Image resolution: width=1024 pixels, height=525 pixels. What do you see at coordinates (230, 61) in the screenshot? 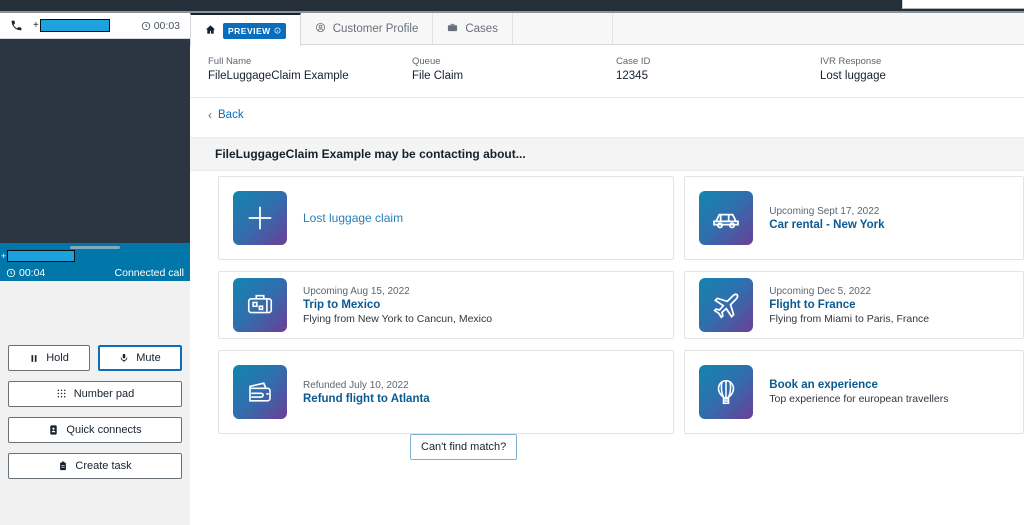
I see `context-label-full-name: Full Name` at bounding box center [230, 61].